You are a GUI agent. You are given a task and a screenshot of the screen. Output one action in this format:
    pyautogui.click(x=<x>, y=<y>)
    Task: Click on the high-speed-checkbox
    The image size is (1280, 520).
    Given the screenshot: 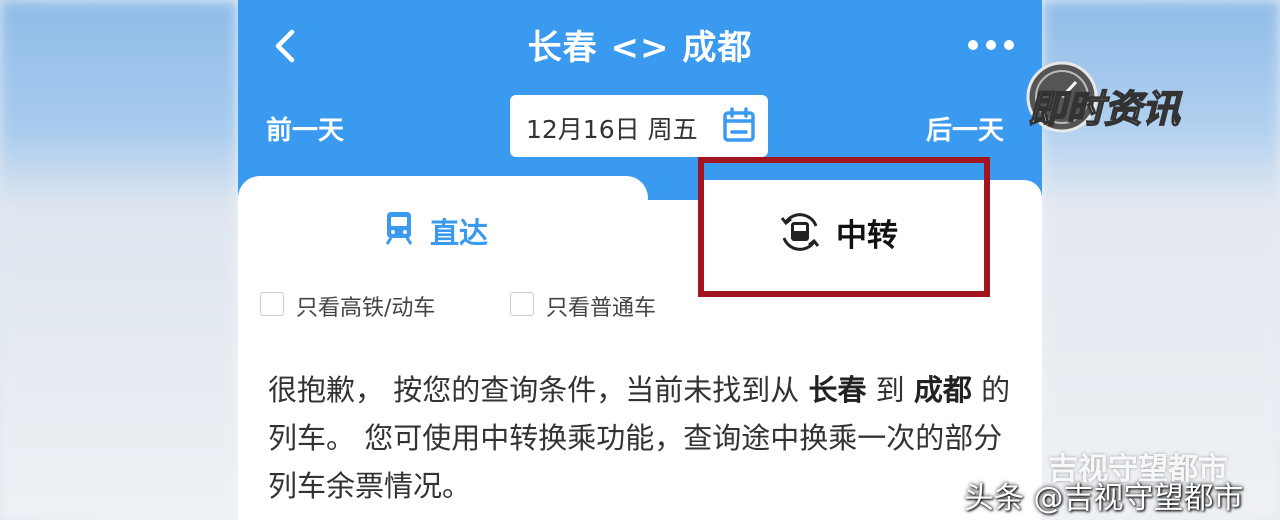 What is the action you would take?
    pyautogui.click(x=272, y=304)
    